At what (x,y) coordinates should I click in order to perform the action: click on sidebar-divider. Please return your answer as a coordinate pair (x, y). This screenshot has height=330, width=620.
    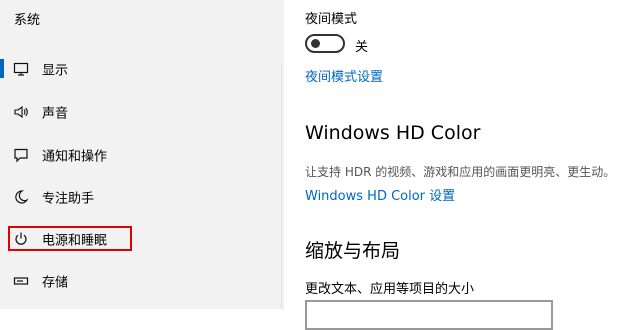
    Looking at the image, I should click on (281, 186).